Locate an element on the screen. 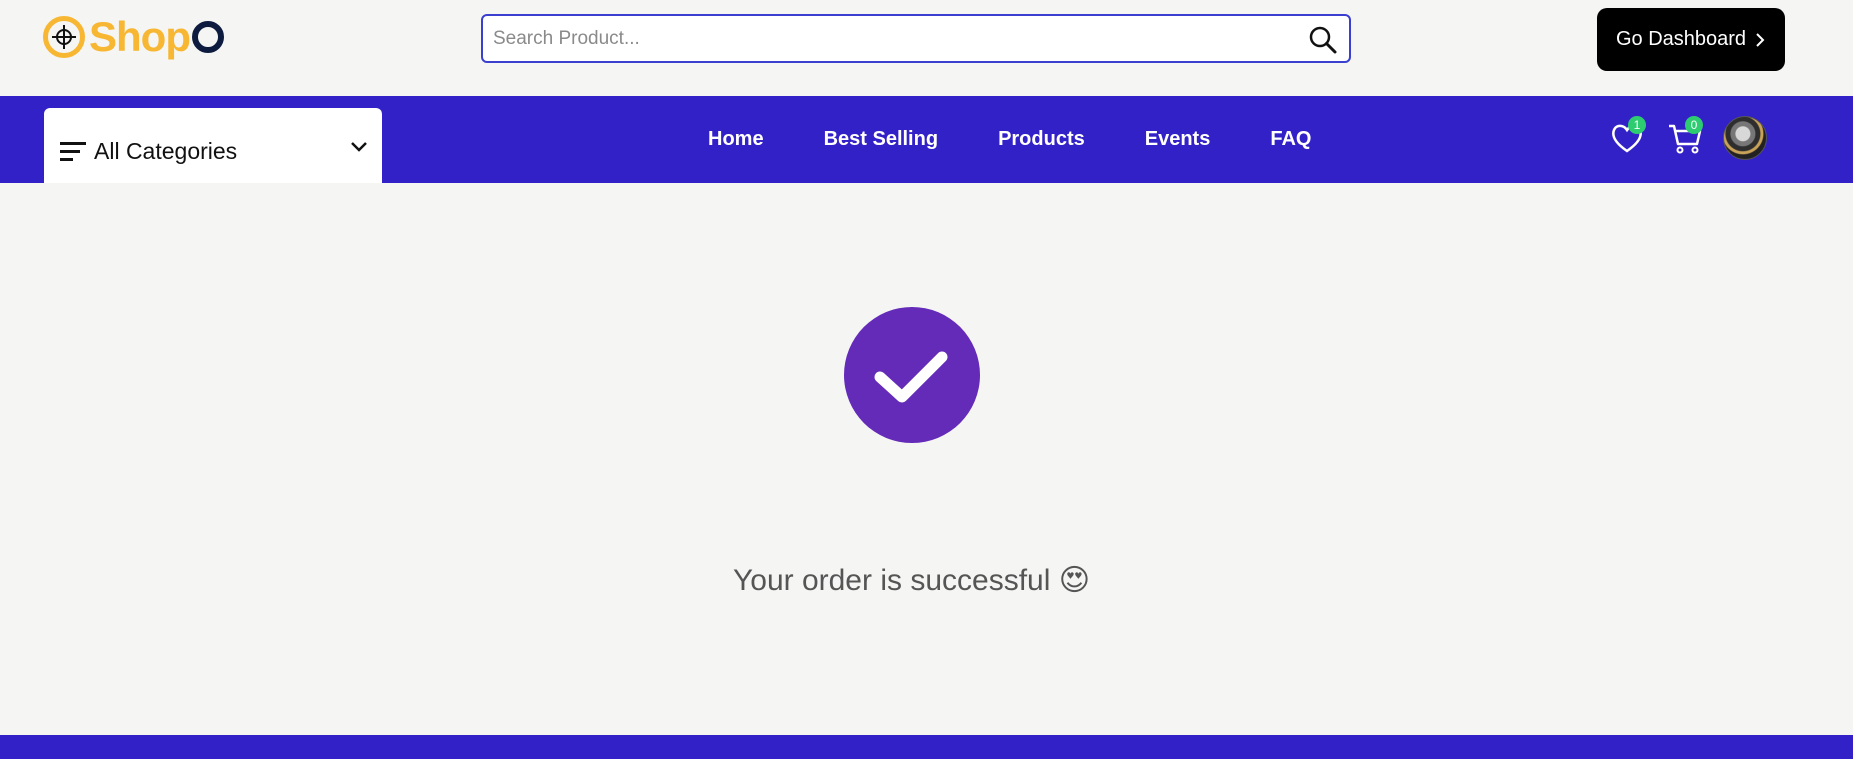  cart-button: 0 is located at coordinates (1685, 138).